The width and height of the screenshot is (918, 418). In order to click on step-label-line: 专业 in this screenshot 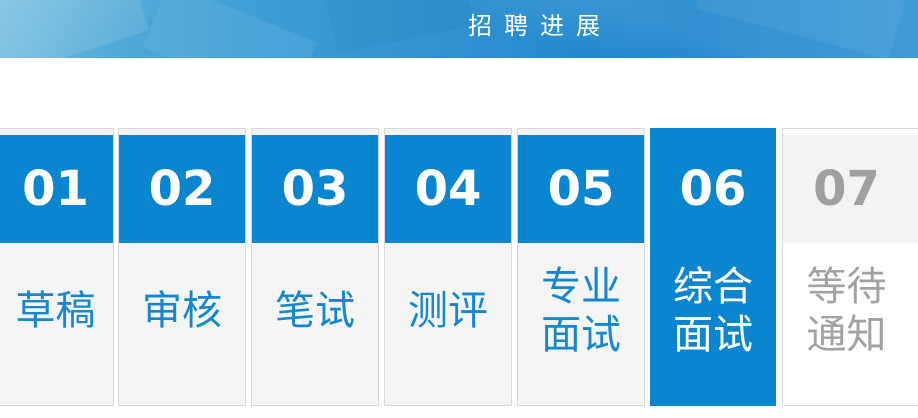, I will do `click(581, 287)`.